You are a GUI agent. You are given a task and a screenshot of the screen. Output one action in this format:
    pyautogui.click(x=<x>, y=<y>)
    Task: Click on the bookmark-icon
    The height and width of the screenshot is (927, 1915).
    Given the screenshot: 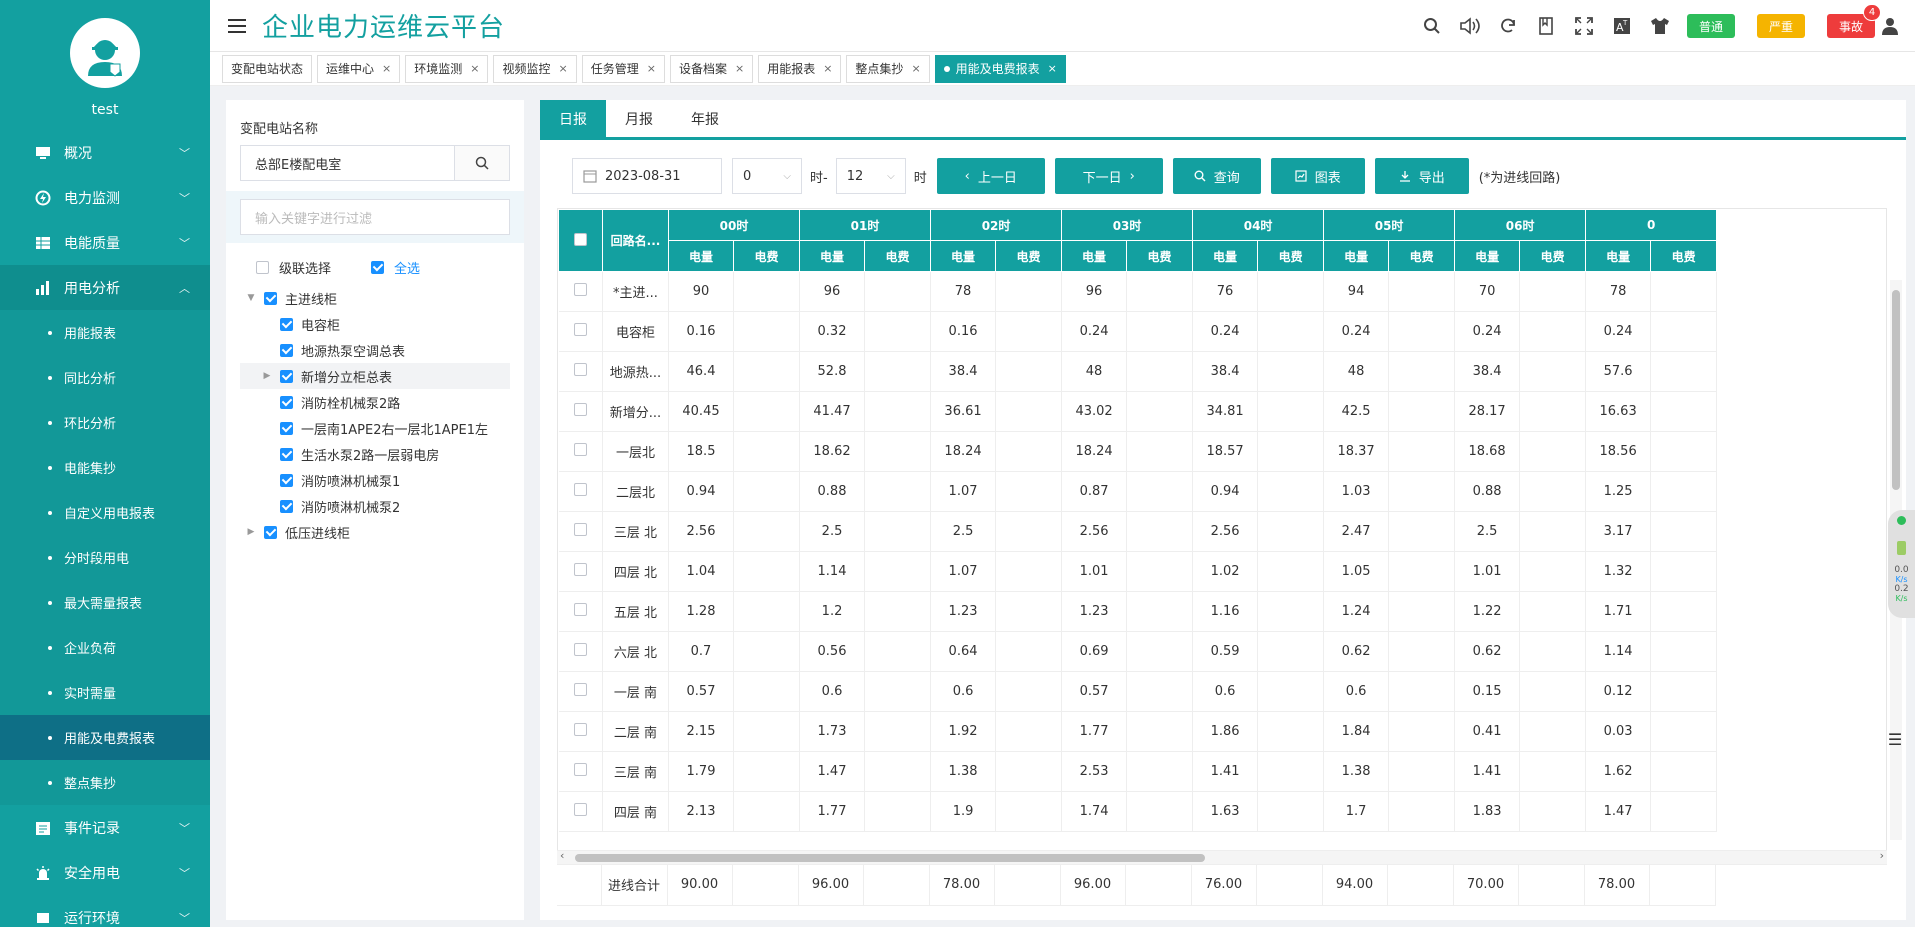 What is the action you would take?
    pyautogui.click(x=1546, y=26)
    